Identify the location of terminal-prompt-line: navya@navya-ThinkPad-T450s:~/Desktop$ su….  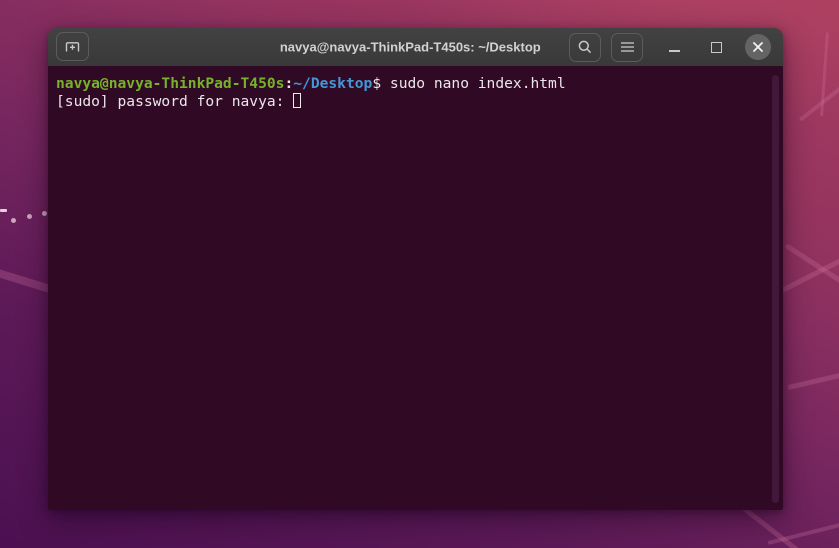
(409, 84).